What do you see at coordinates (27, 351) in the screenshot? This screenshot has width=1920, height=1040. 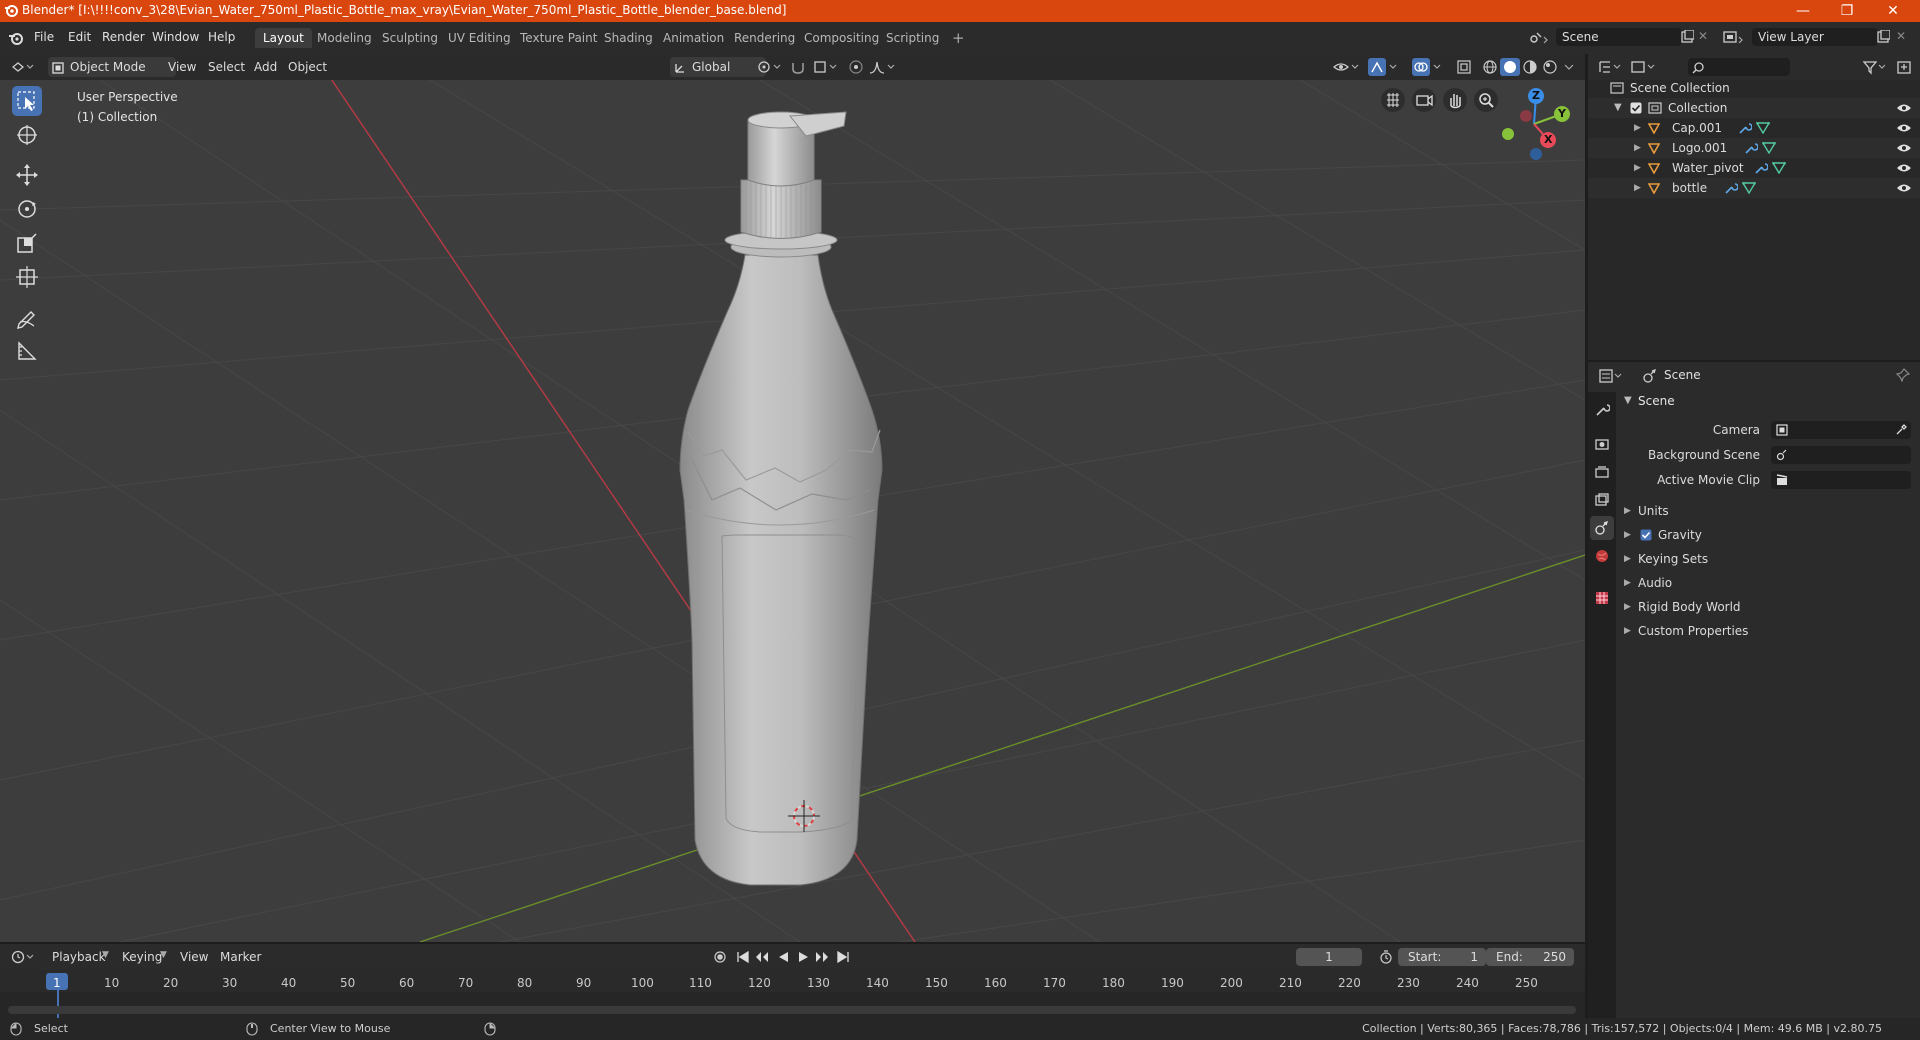 I see `measure-tool` at bounding box center [27, 351].